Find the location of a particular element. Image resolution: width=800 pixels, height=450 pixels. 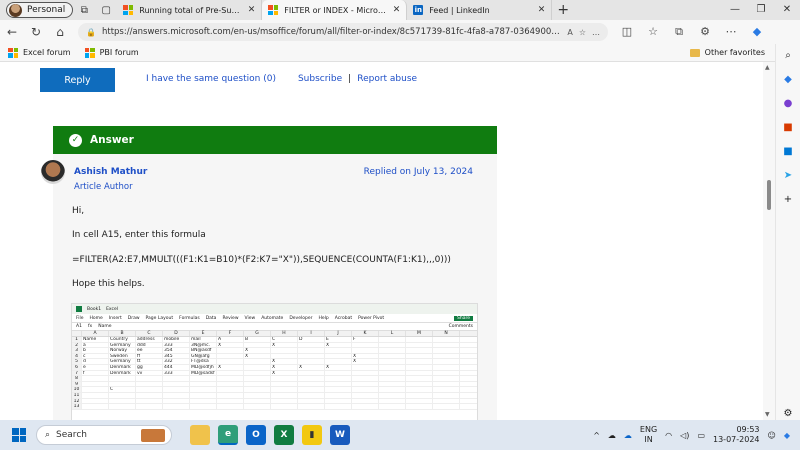

excel-column-header: D is located at coordinates (176, 333).